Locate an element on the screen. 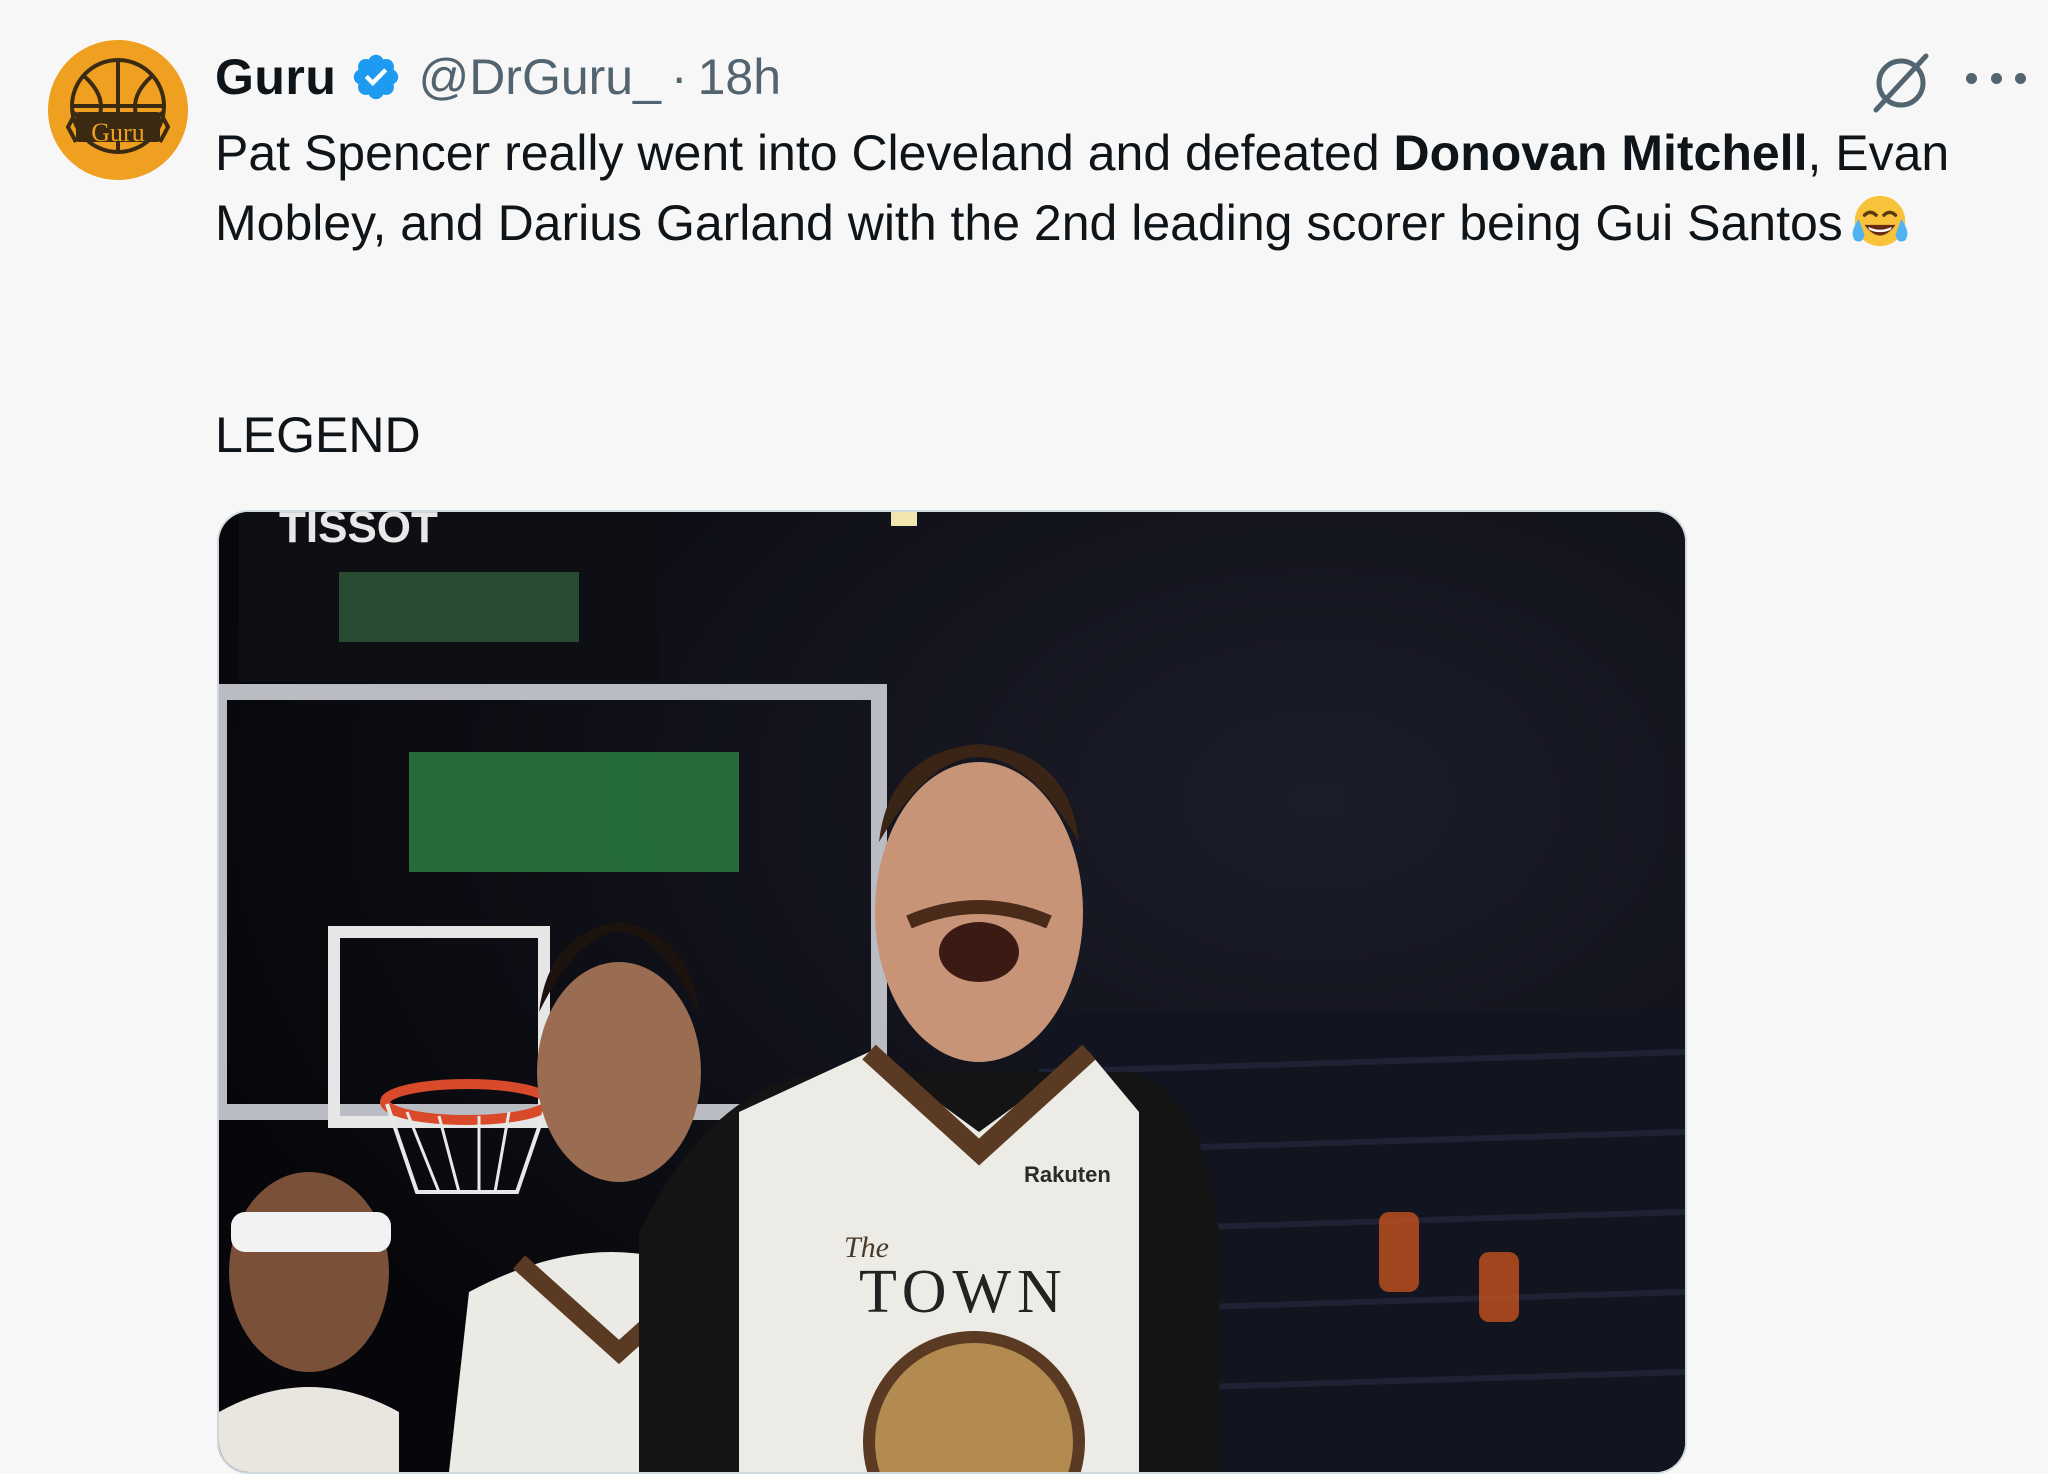  basketball-logo-icon is located at coordinates (118, 110).